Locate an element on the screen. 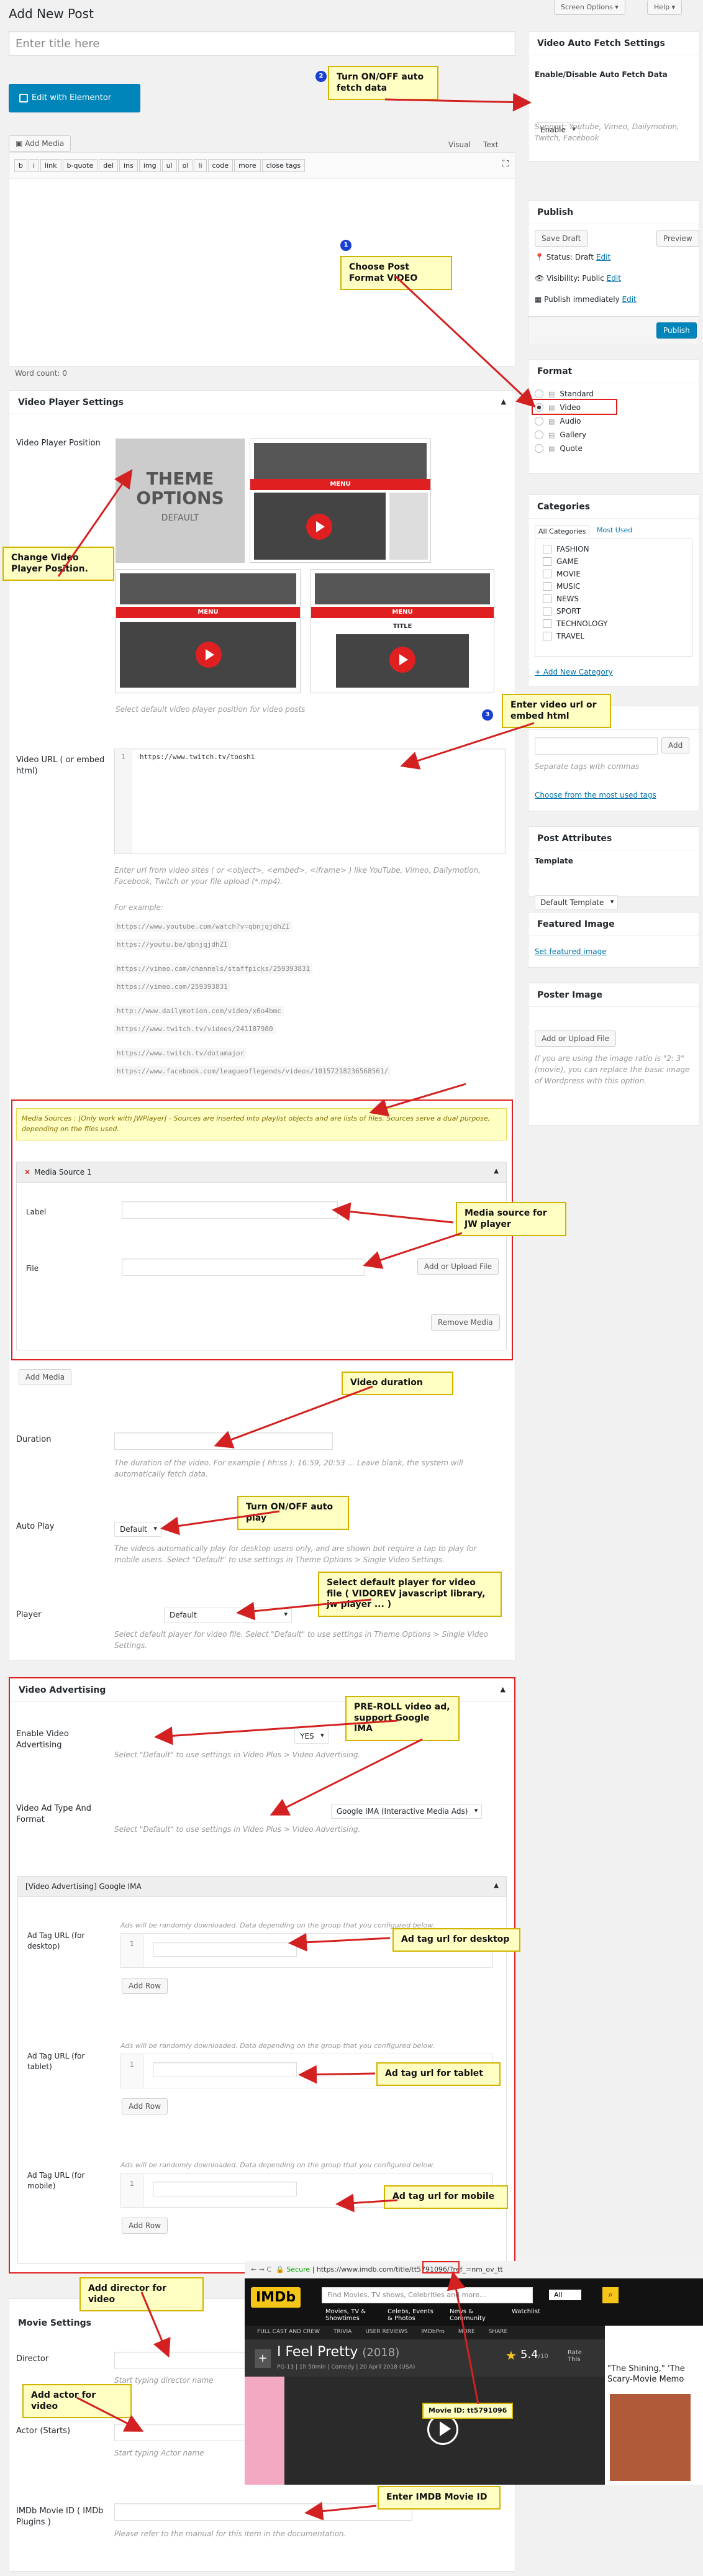  media-upload-button: Add or Upload File is located at coordinates (458, 1266).